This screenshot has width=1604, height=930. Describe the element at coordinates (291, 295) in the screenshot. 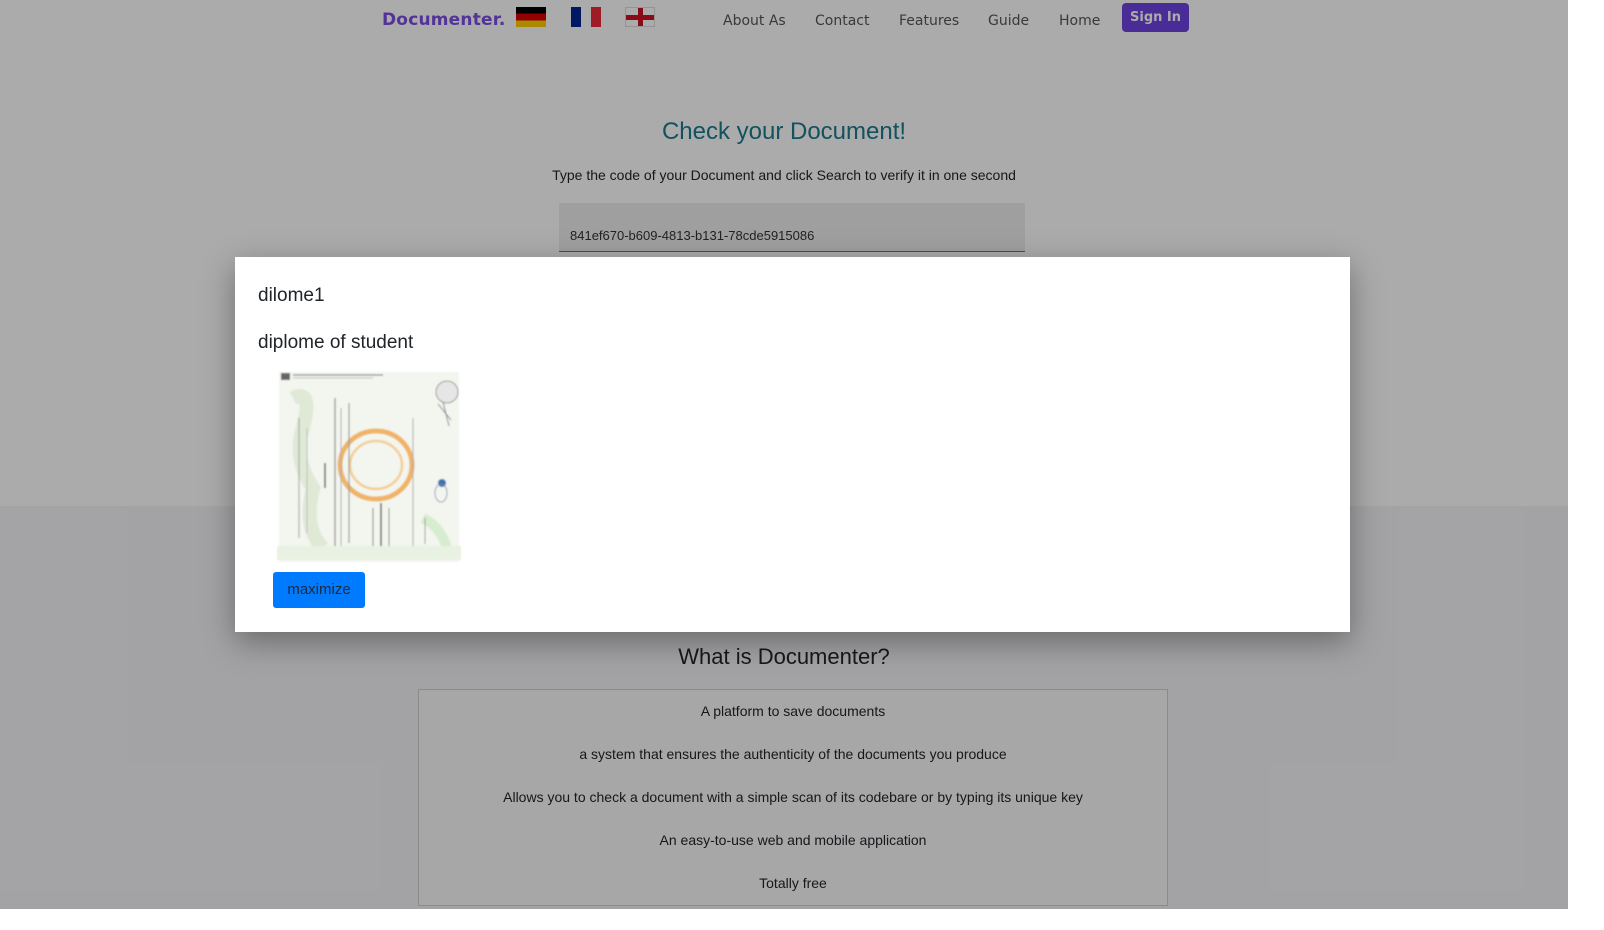

I see `document-title: dilome1` at that location.